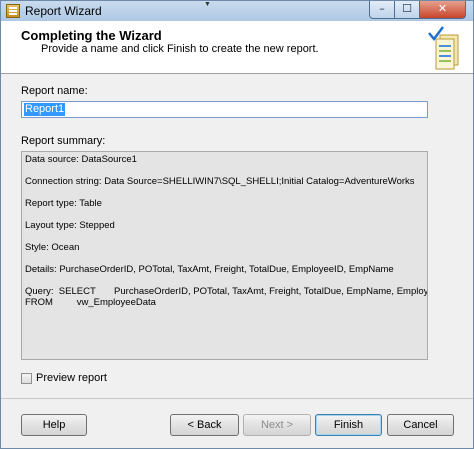 Image resolution: width=474 pixels, height=449 pixels. Describe the element at coordinates (45, 109) in the screenshot. I see `report-name-value: Report1` at that location.